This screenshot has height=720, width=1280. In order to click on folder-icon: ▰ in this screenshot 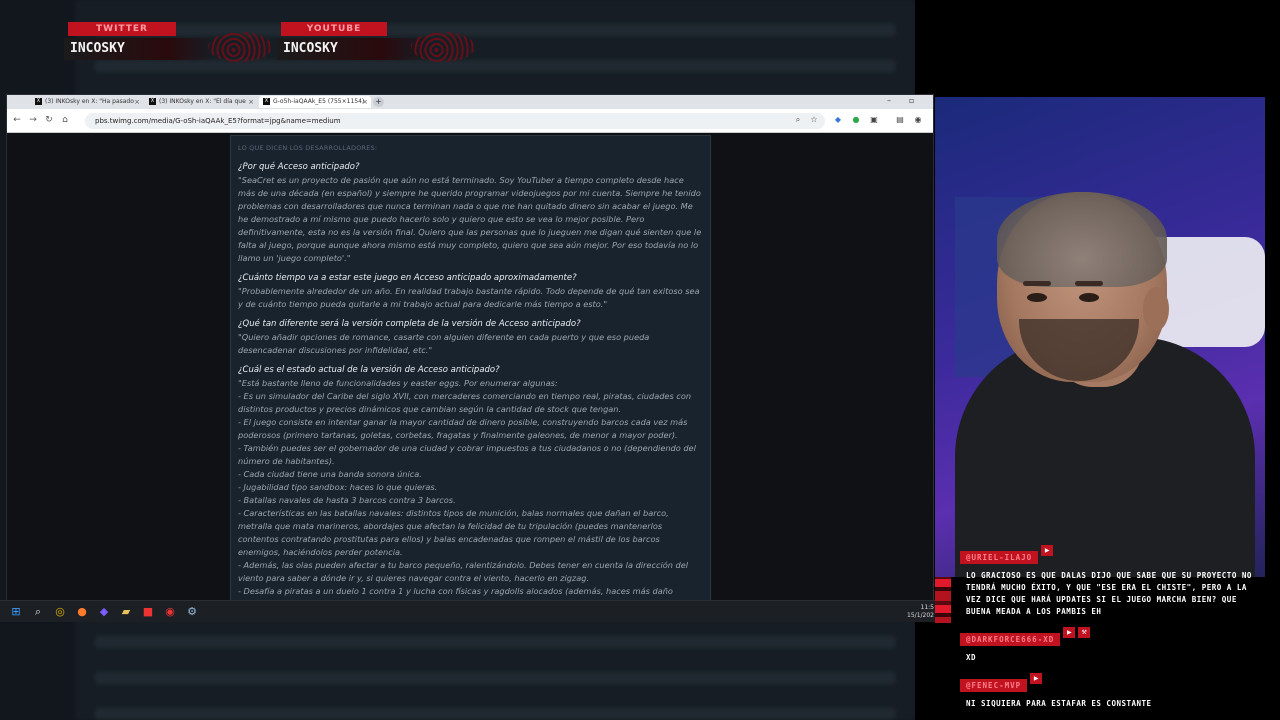, I will do `click(126, 612)`.